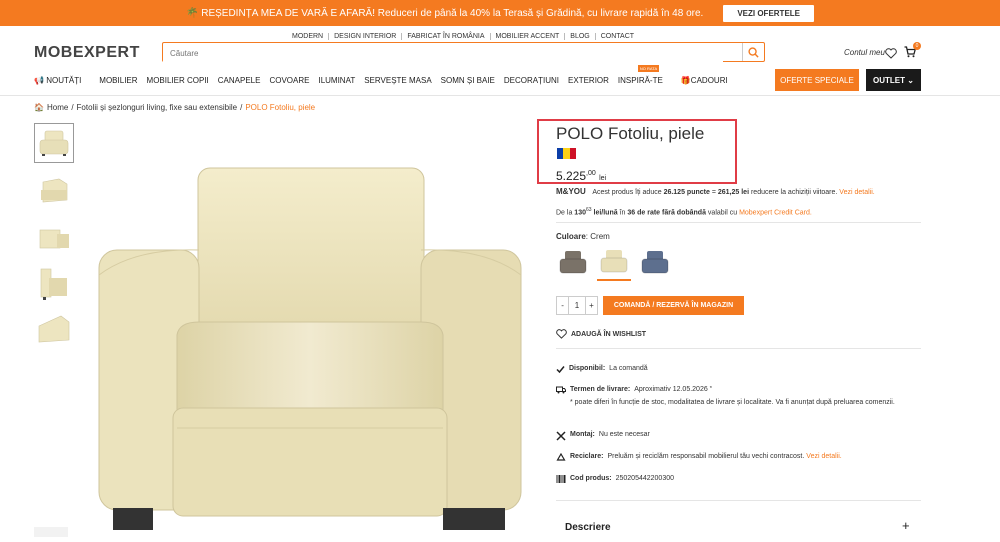  I want to click on search-icon, so click(753, 52).